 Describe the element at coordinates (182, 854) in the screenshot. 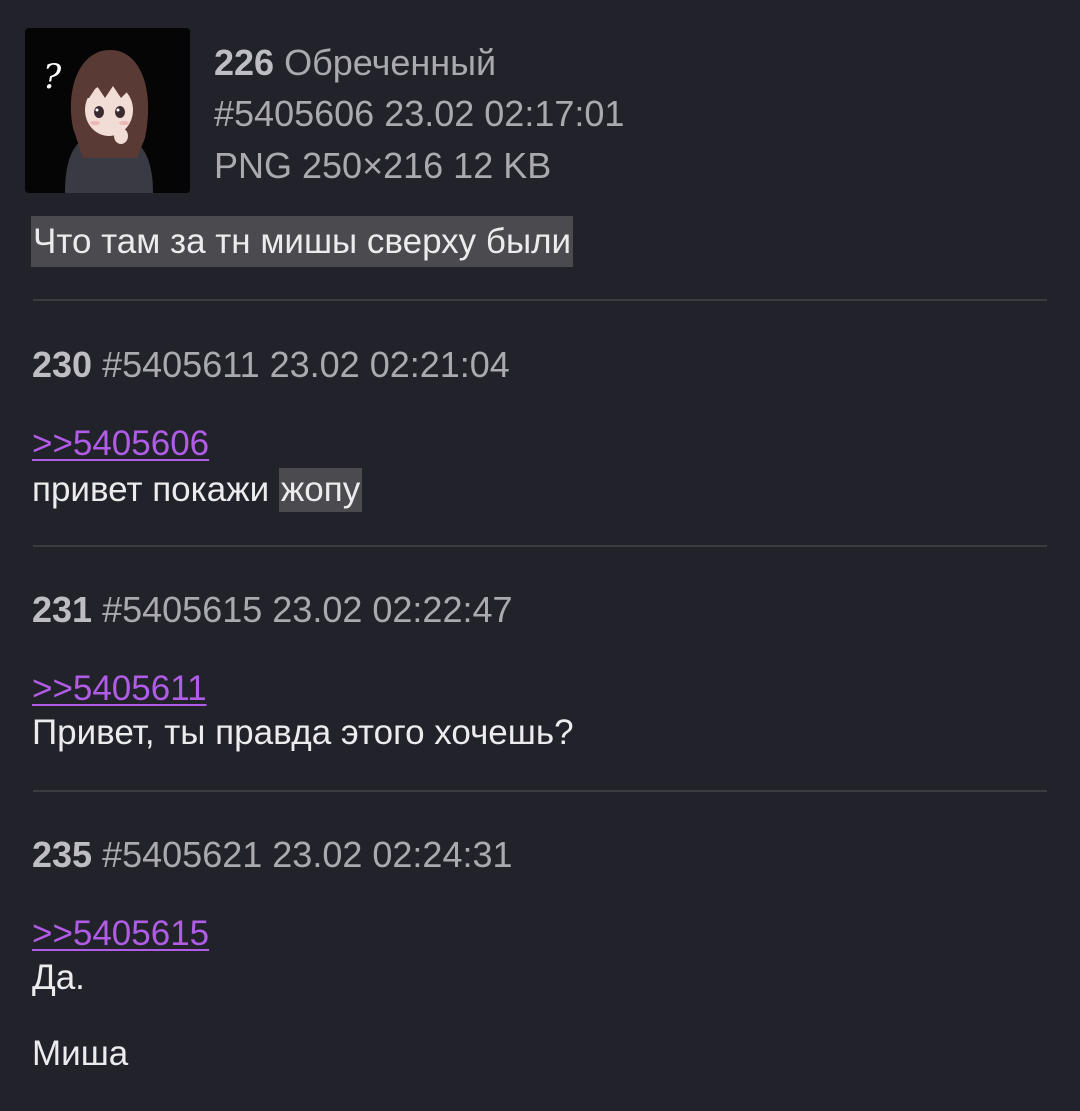

I see `post-id-link: #5405621` at that location.